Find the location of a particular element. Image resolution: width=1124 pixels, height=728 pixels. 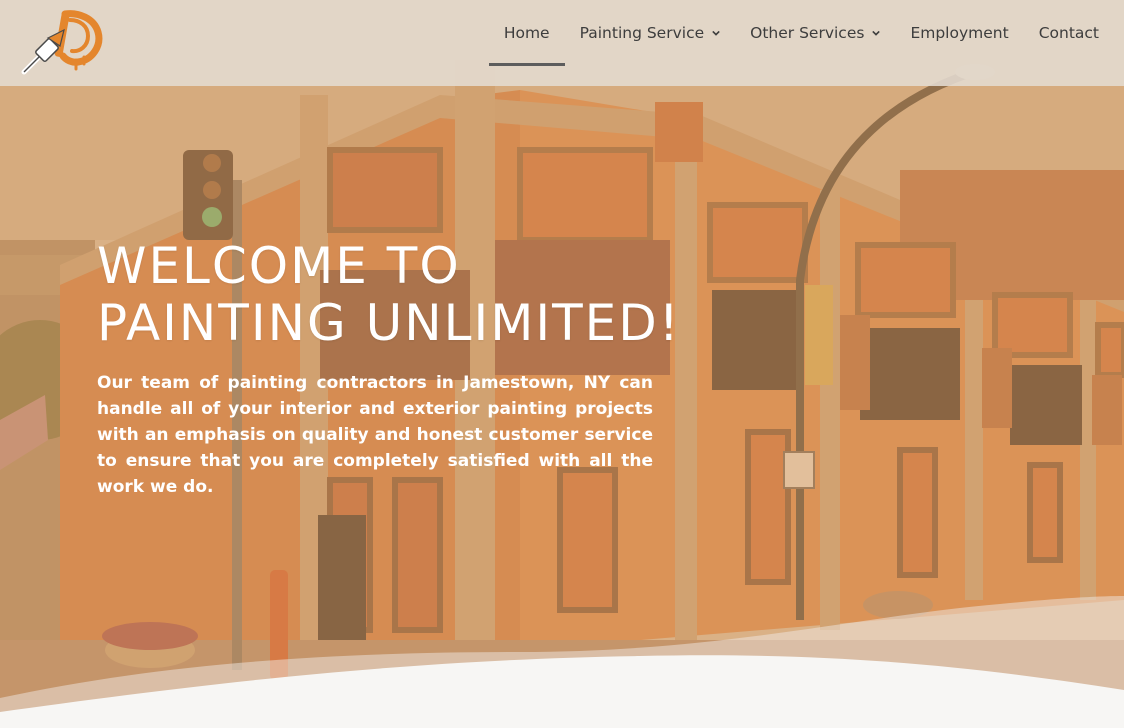

hero-title-line2: PAINTING UNLIMITED! is located at coordinates (389, 323).